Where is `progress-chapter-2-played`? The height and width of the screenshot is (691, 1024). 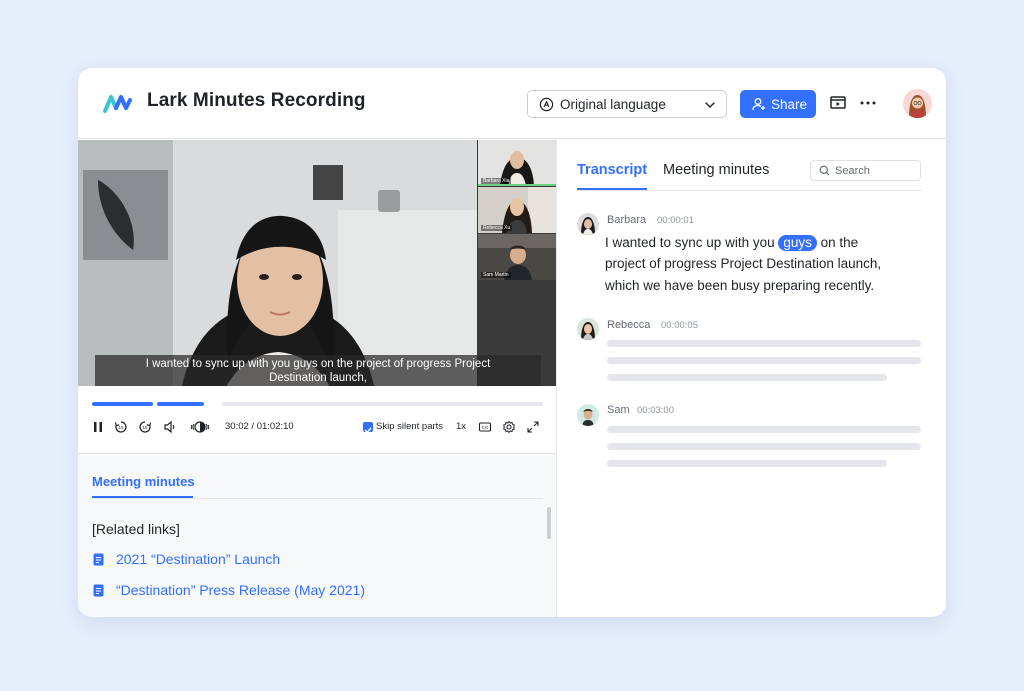 progress-chapter-2-played is located at coordinates (180, 404).